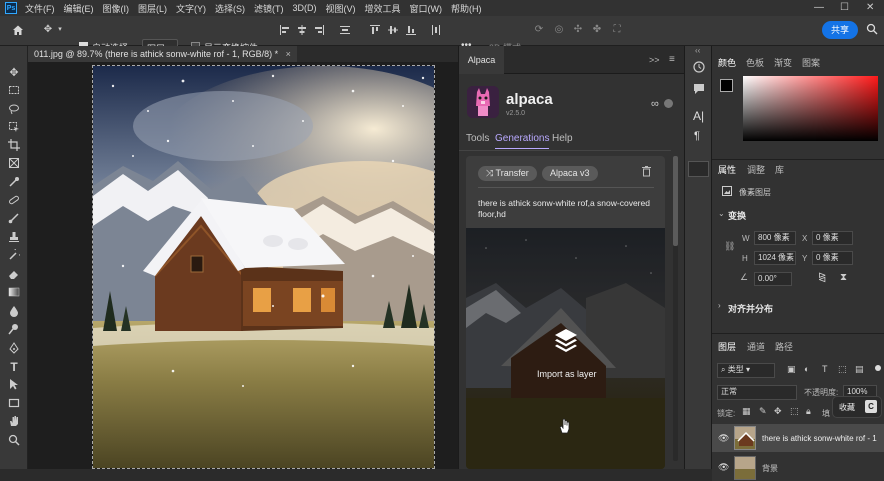  What do you see at coordinates (60, 30) in the screenshot?
I see `chevron-down-icon: ▾` at bounding box center [60, 30].